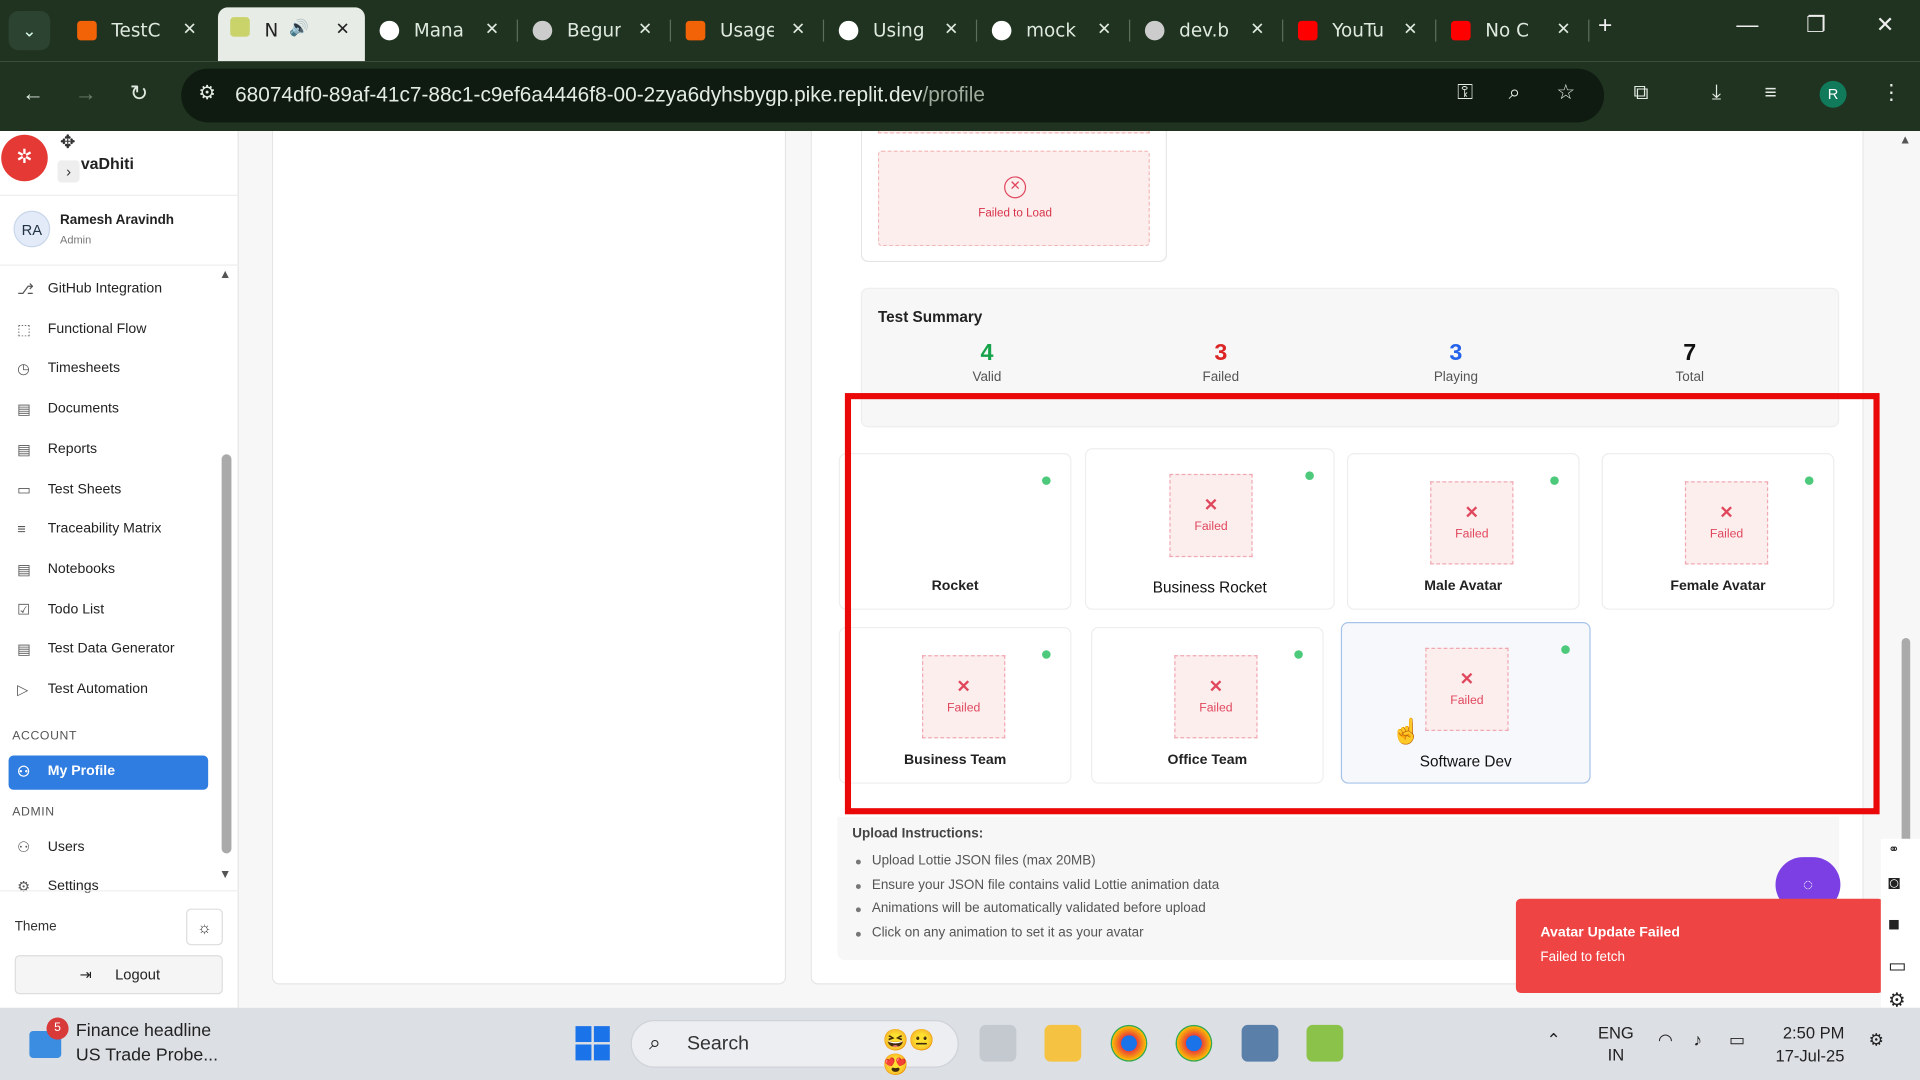 Image resolution: width=1920 pixels, height=1080 pixels. I want to click on site-info-icon: ⚙, so click(207, 93).